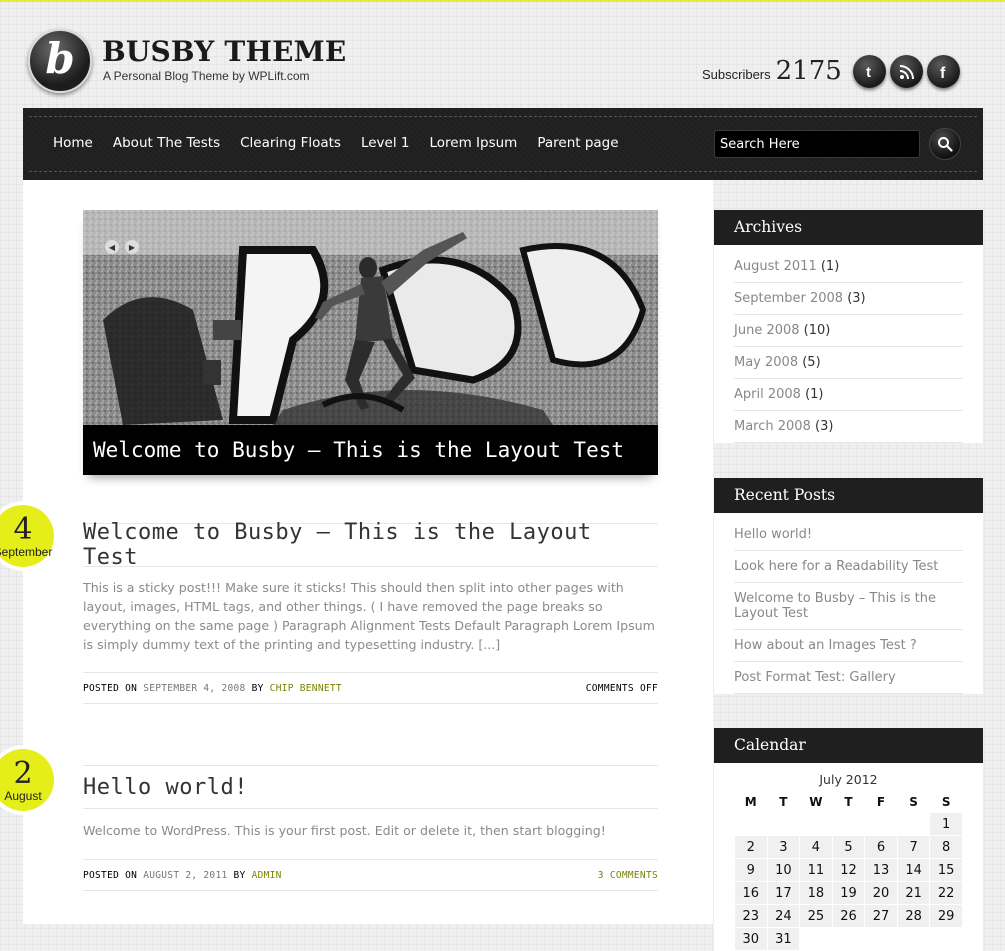 The width and height of the screenshot is (1005, 951). Describe the element at coordinates (306, 688) in the screenshot. I see `post-author-link: CHIP BENNETT` at that location.